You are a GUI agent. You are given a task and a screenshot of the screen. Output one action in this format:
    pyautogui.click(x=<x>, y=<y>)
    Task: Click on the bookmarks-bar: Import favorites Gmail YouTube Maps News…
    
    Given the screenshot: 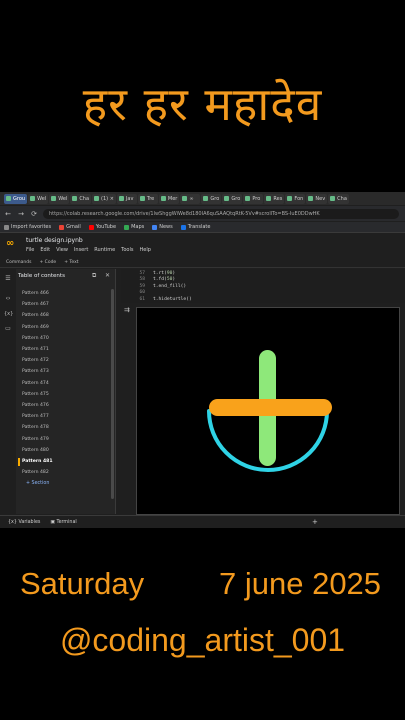 What is the action you would take?
    pyautogui.click(x=202, y=227)
    